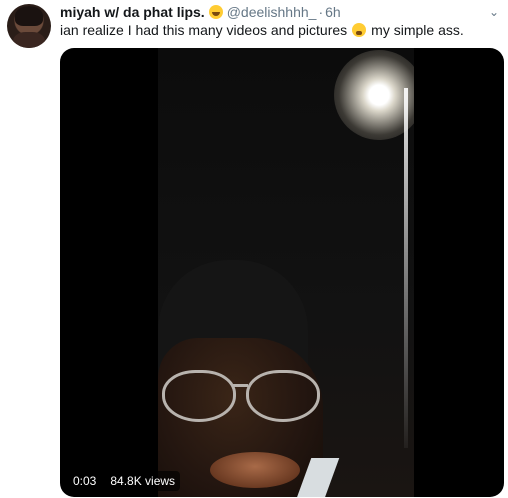 This screenshot has width=508, height=498. Describe the element at coordinates (29, 40) in the screenshot. I see `avatar-body` at that location.